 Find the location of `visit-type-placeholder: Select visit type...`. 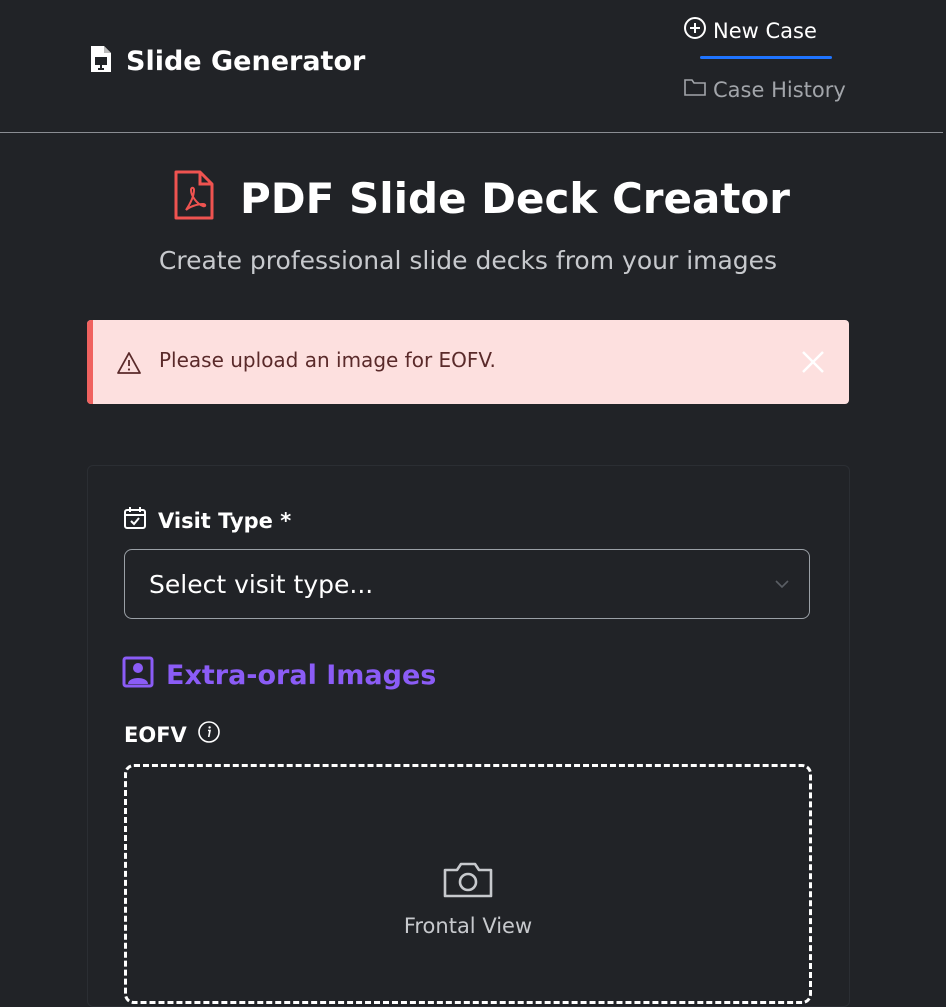

visit-type-placeholder: Select visit type... is located at coordinates (261, 584).